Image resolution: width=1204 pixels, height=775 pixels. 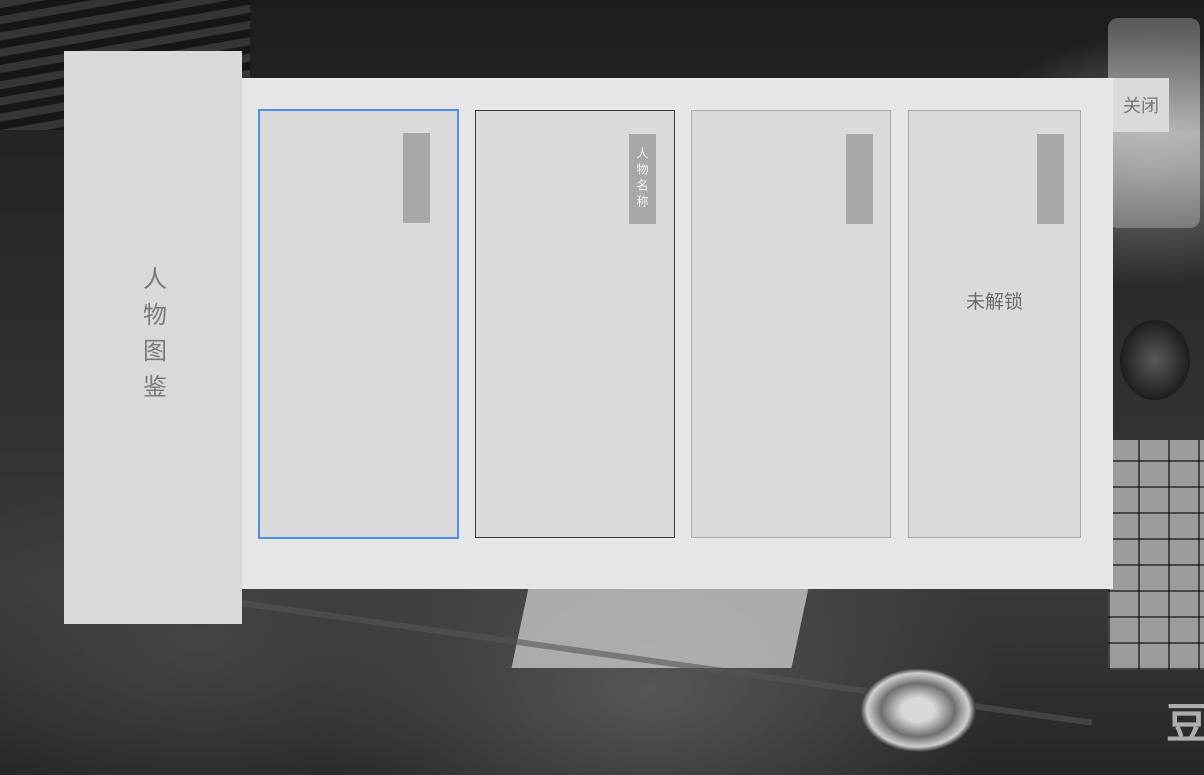 What do you see at coordinates (1185, 723) in the screenshot?
I see `background-watermark: 豆` at bounding box center [1185, 723].